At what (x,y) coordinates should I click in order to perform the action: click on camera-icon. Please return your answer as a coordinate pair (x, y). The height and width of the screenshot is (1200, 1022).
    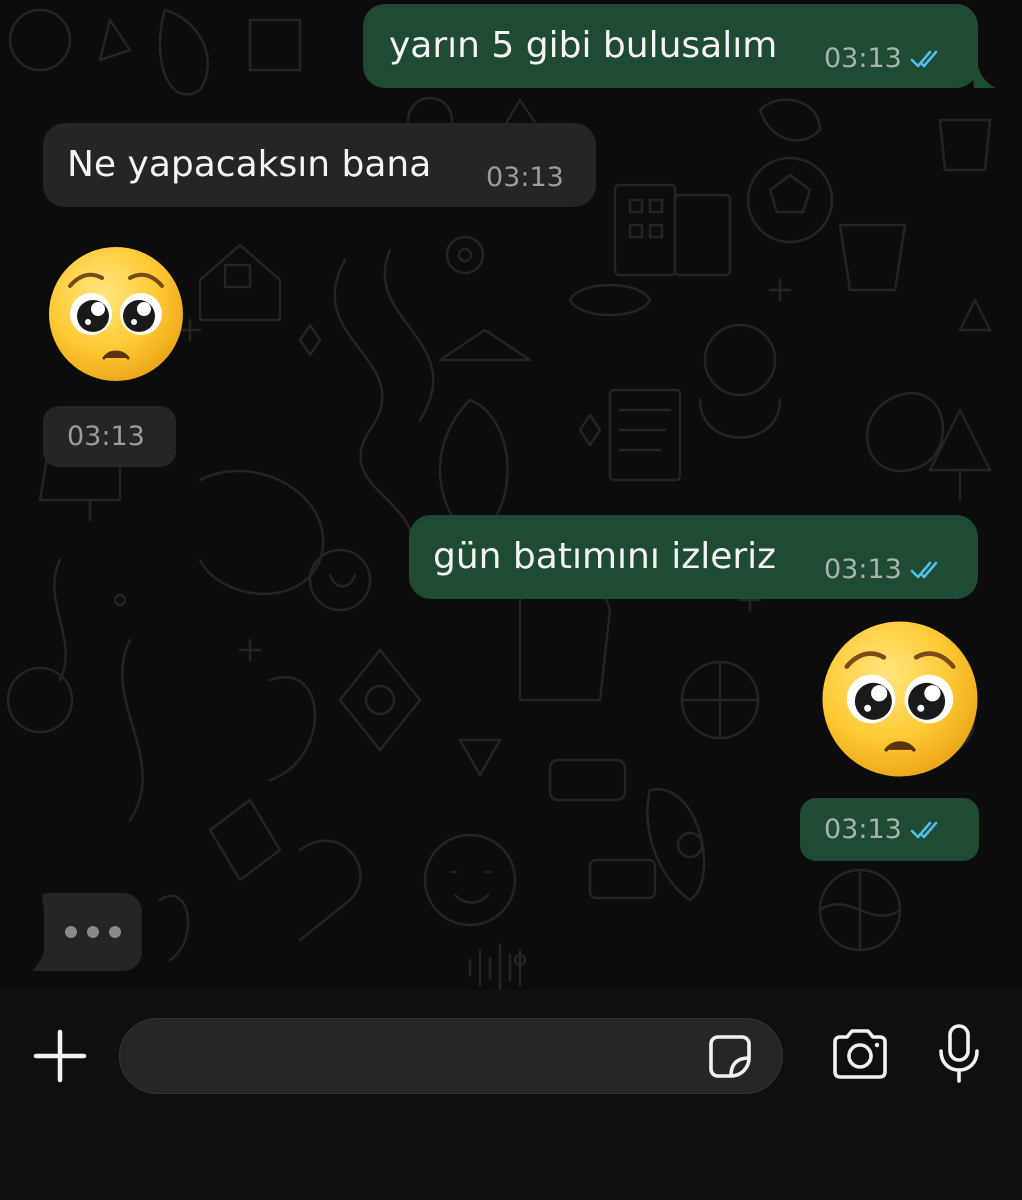
    Looking at the image, I should click on (860, 1054).